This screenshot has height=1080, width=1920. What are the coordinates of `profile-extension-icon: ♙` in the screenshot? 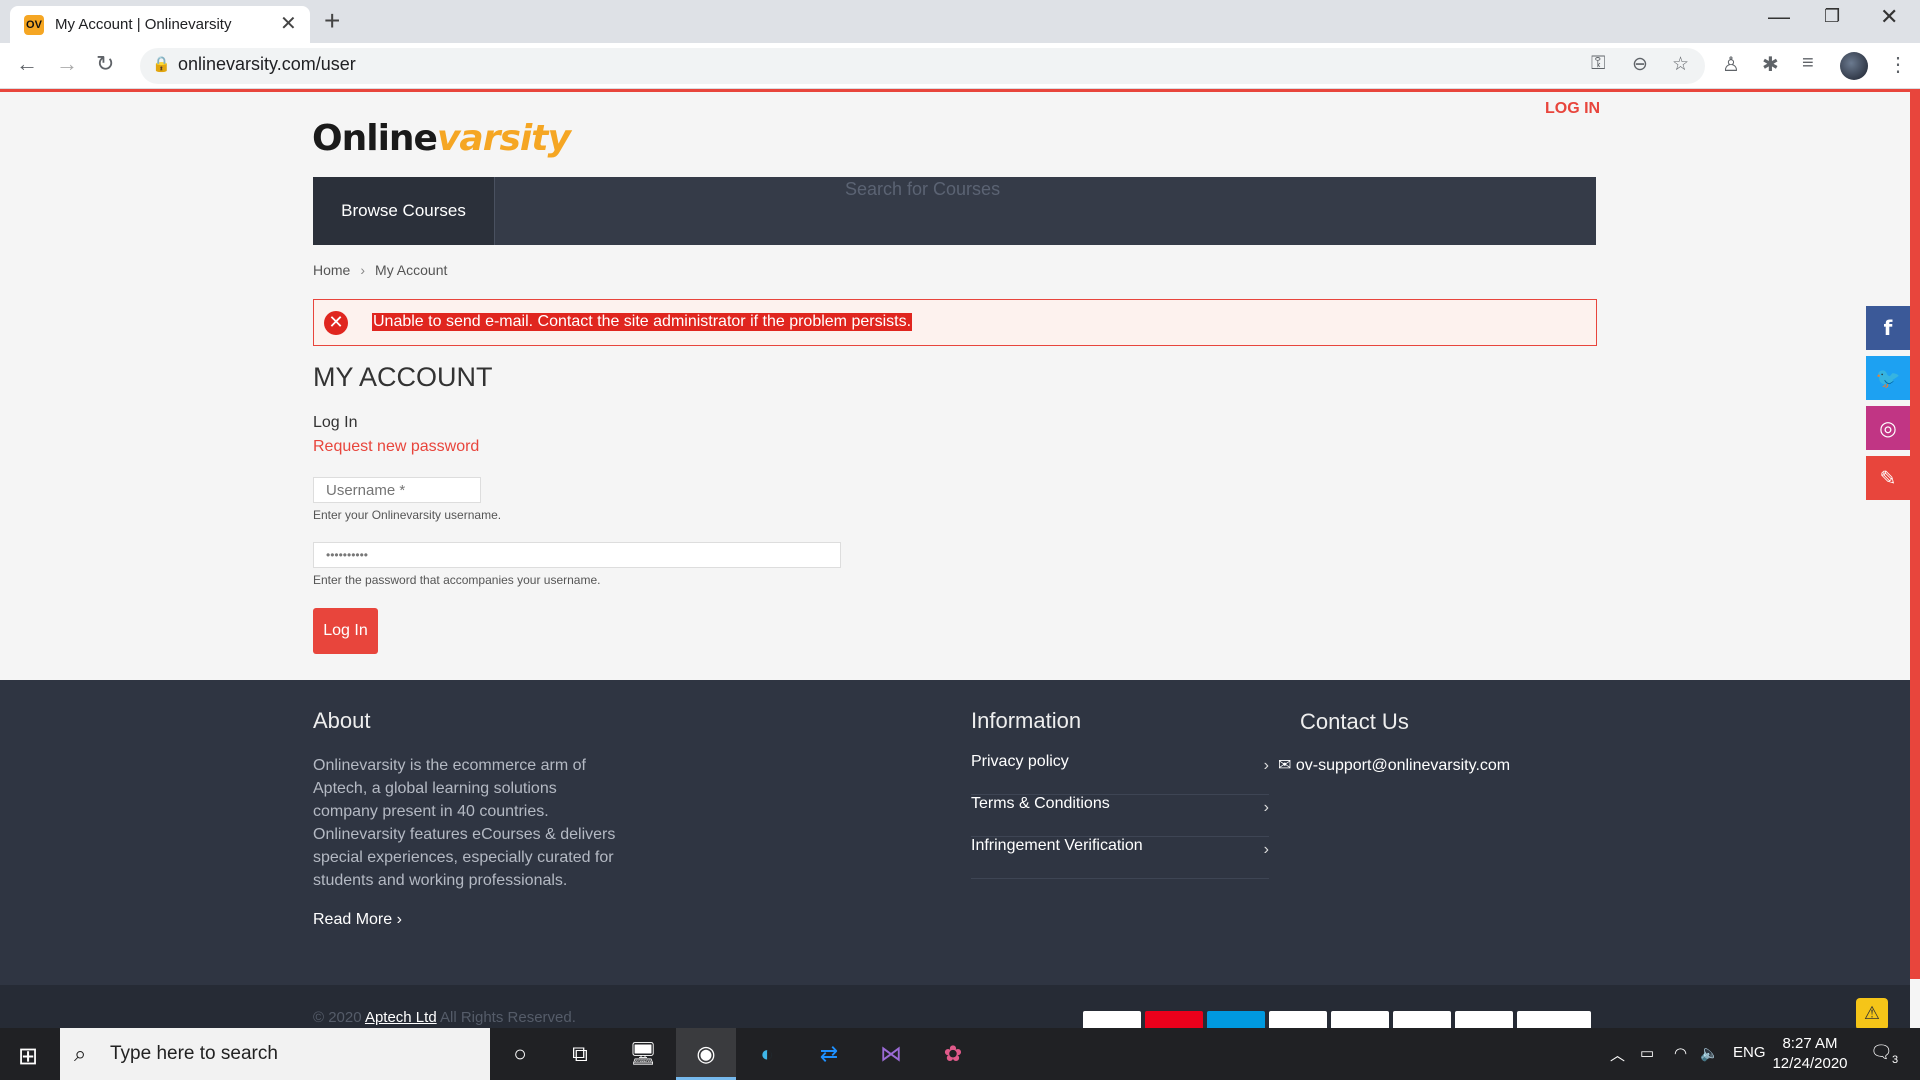 It's located at (1731, 64).